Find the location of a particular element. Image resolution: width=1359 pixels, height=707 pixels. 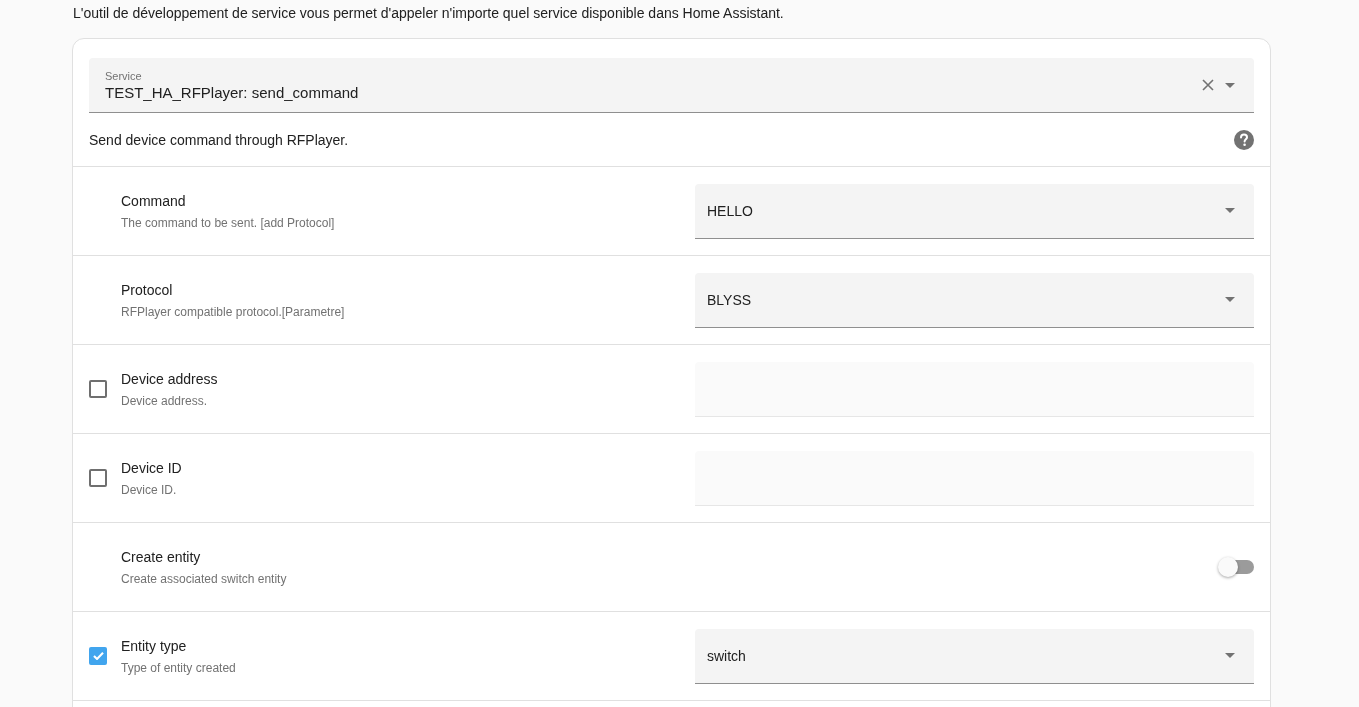

field-label: Device ID is located at coordinates (151, 468).